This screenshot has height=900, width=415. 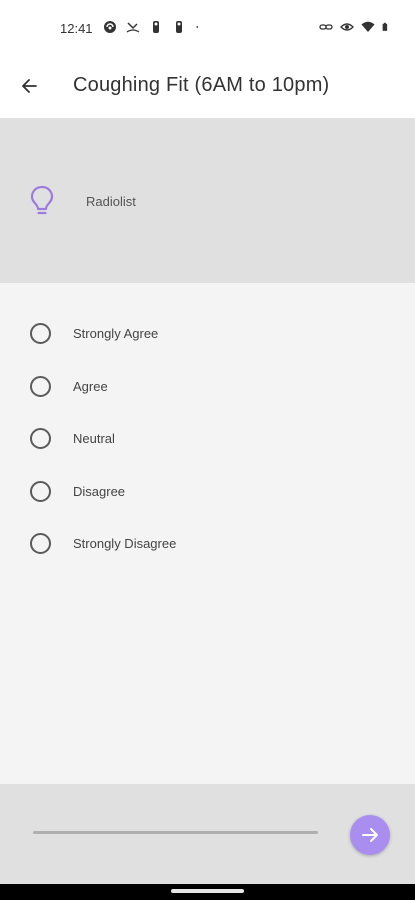 I want to click on question-type-label: Radiolist, so click(x=111, y=201).